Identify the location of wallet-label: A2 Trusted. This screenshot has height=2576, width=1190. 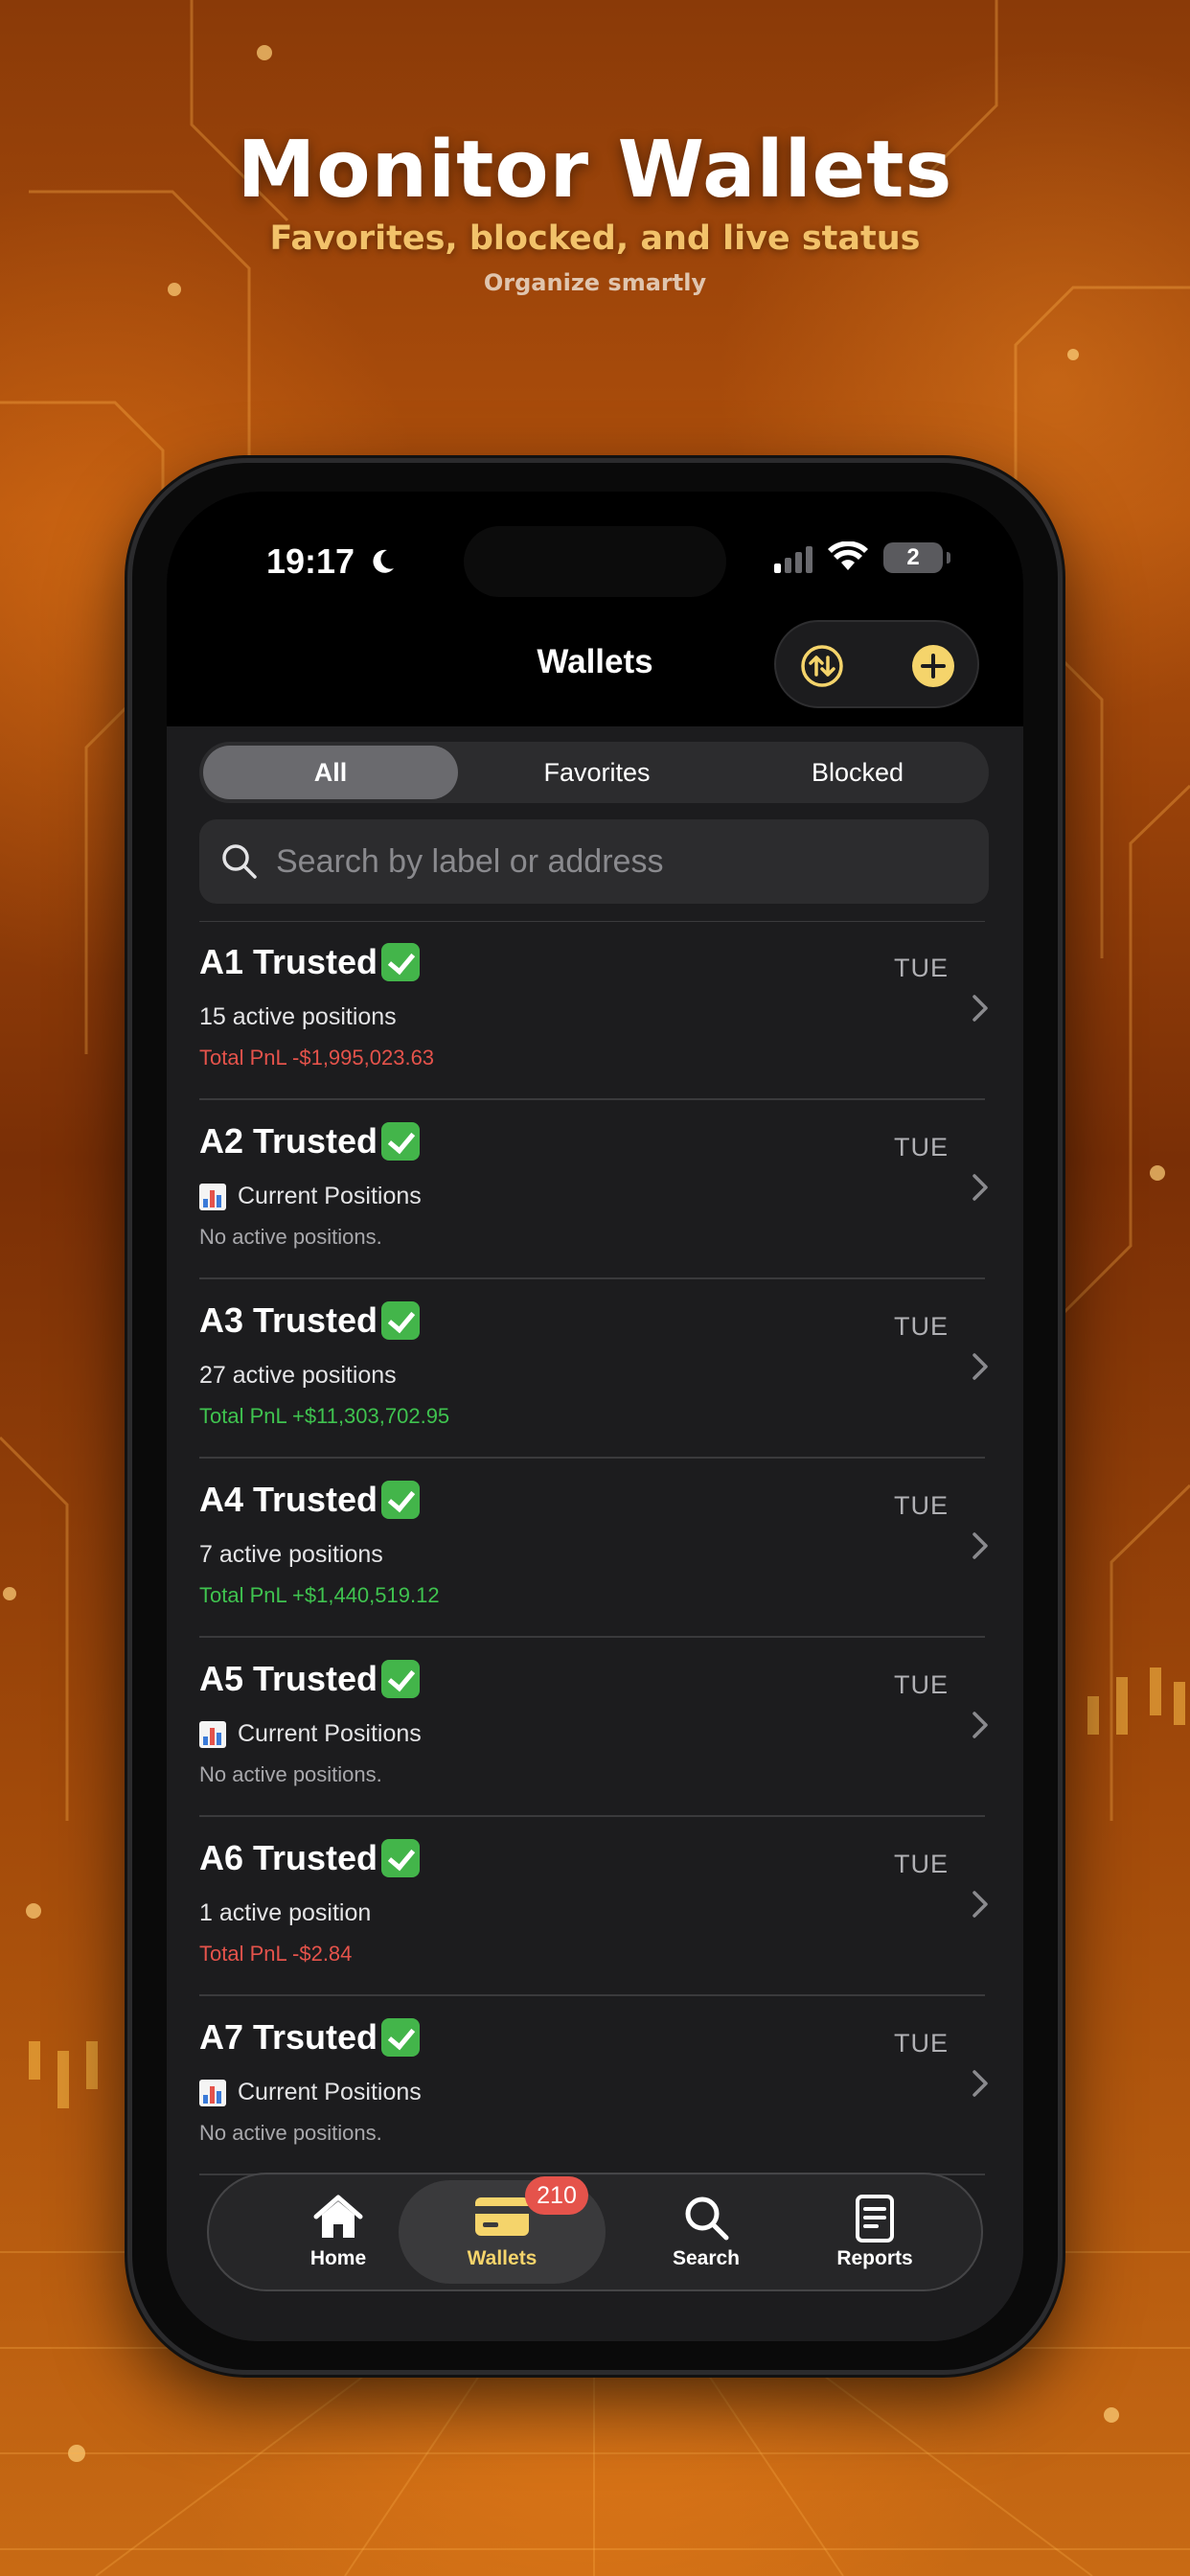
(310, 1141).